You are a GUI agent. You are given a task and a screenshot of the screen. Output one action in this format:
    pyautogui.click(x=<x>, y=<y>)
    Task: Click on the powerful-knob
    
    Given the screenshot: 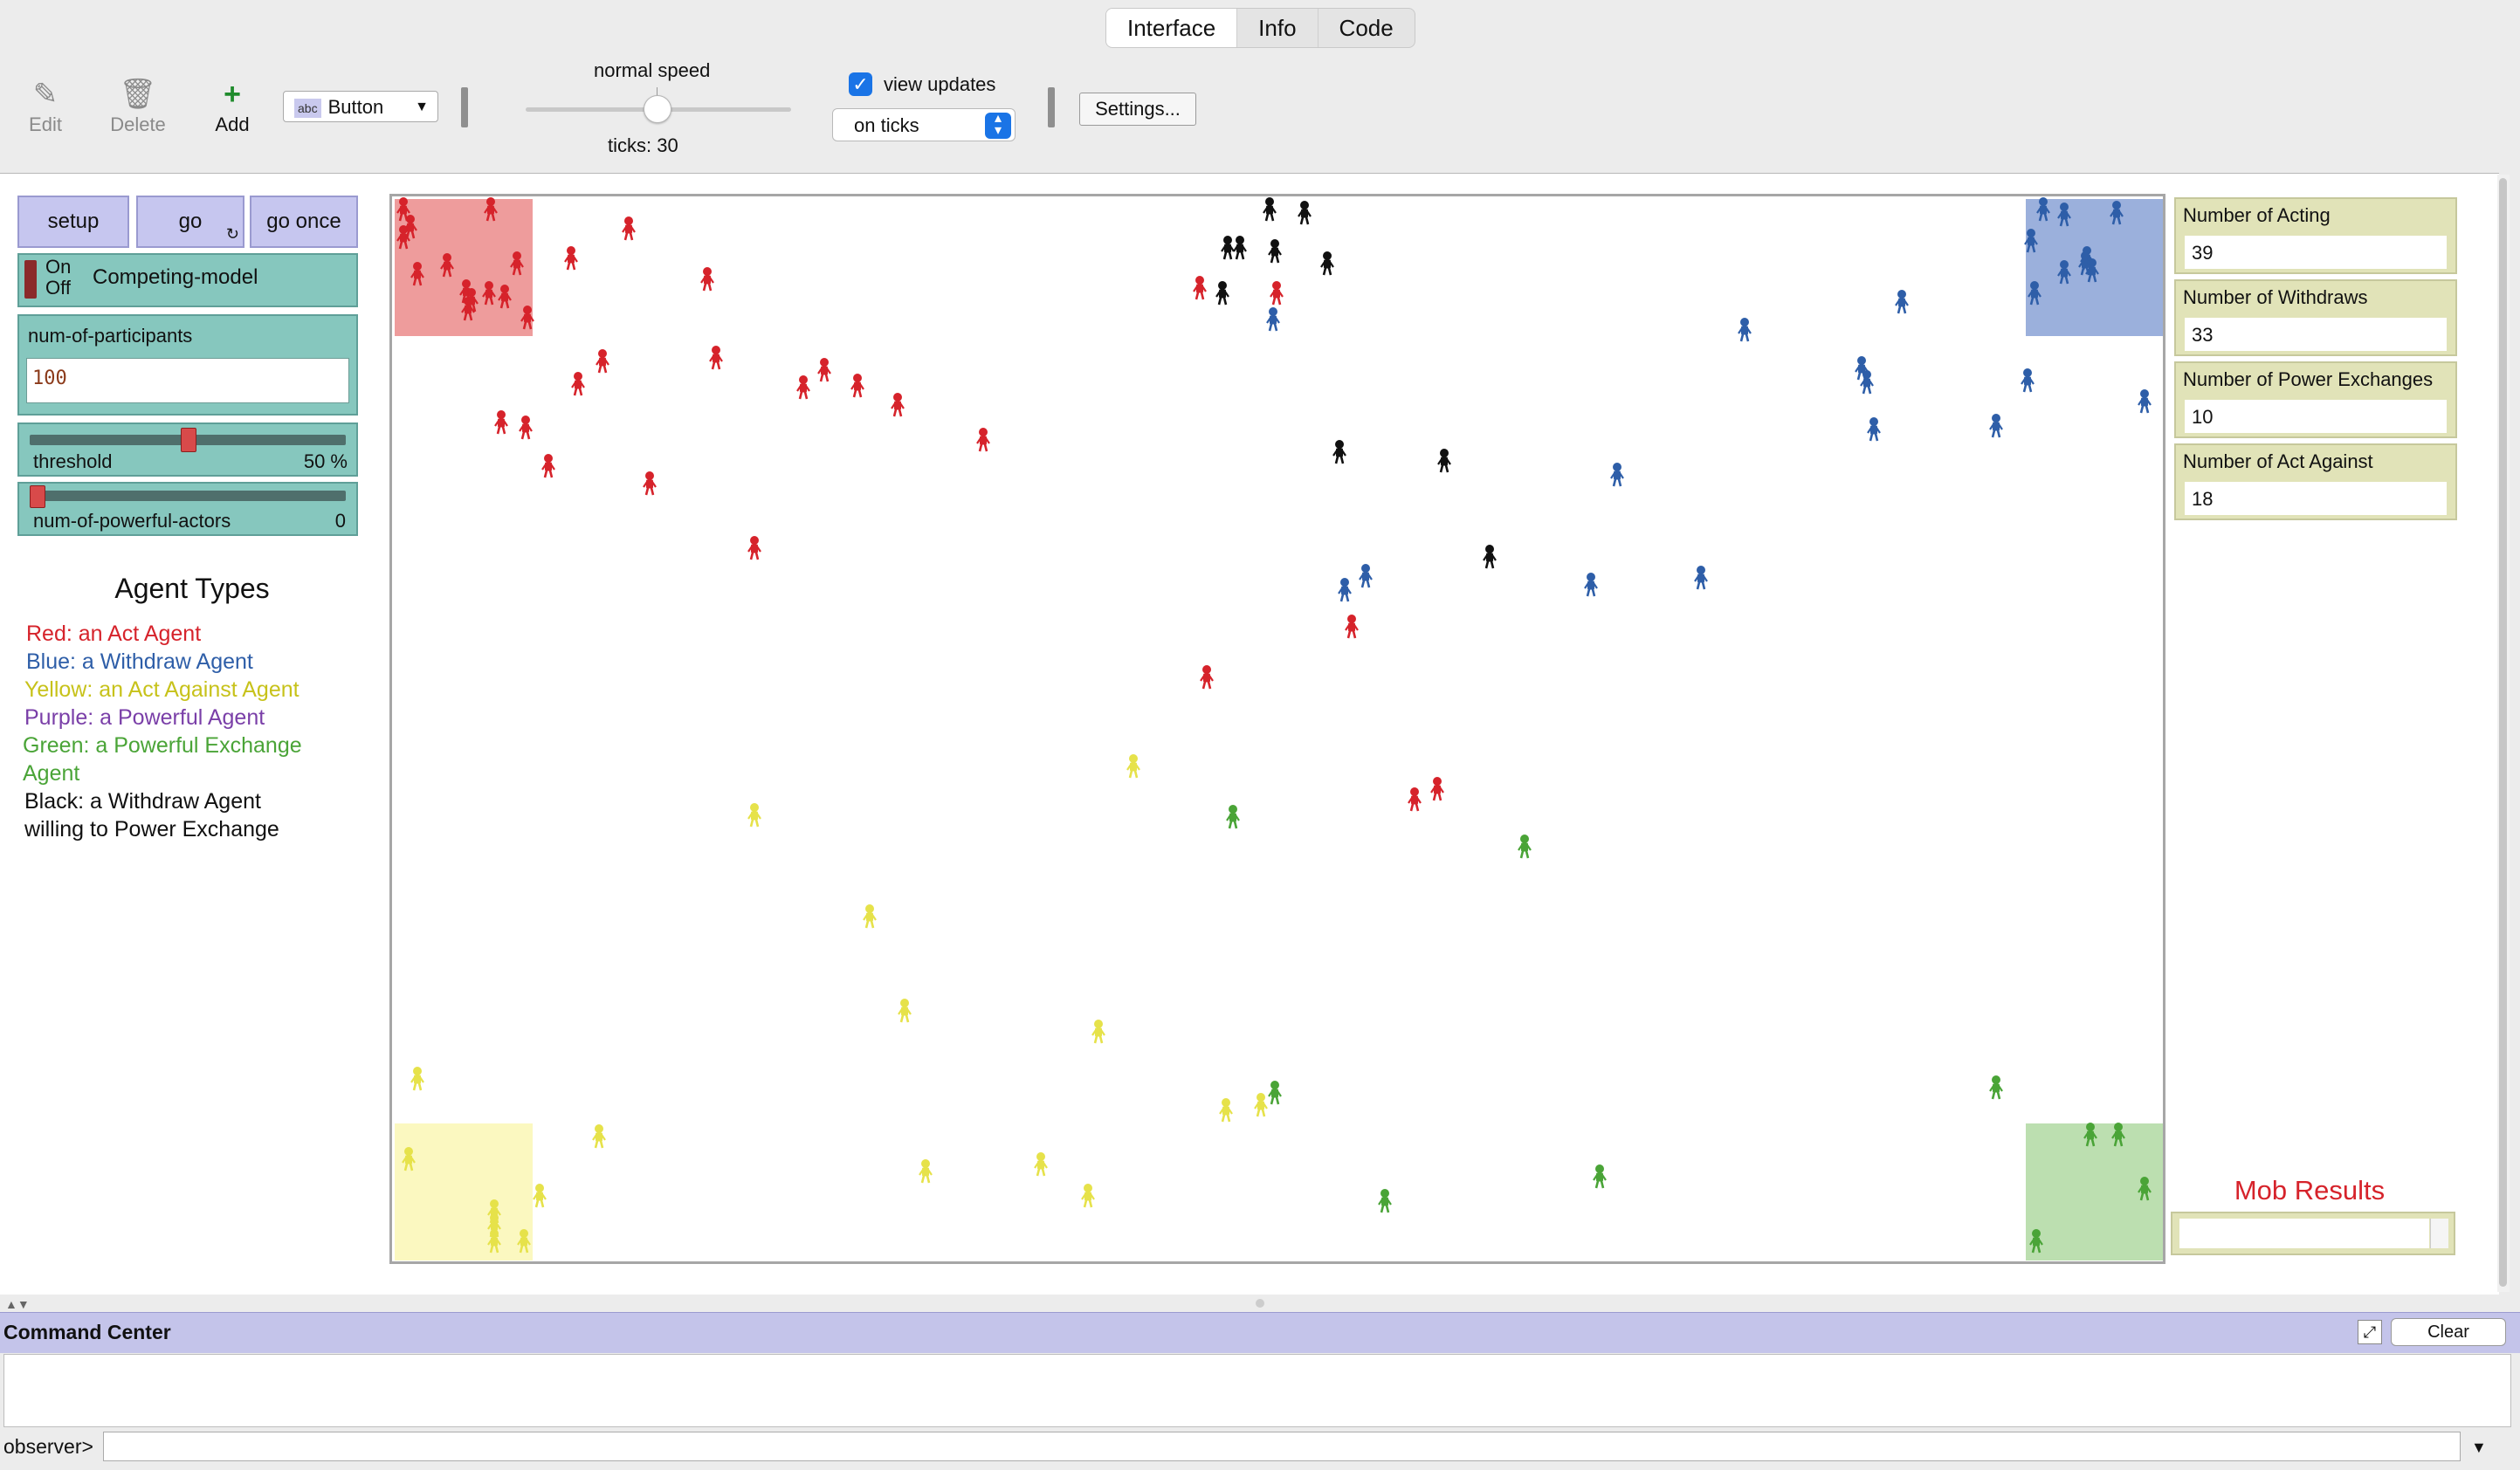 What is the action you would take?
    pyautogui.click(x=37, y=496)
    